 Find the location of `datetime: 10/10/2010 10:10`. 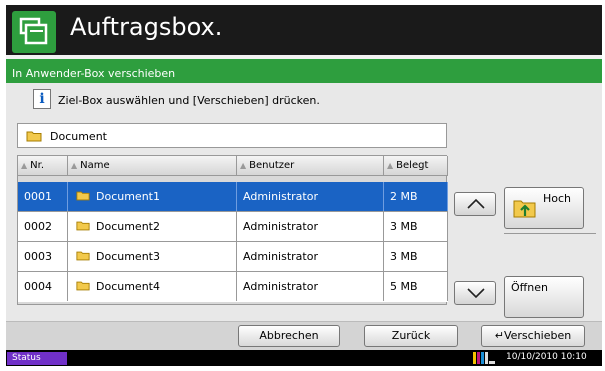

datetime: 10/10/2010 10:10 is located at coordinates (546, 357).